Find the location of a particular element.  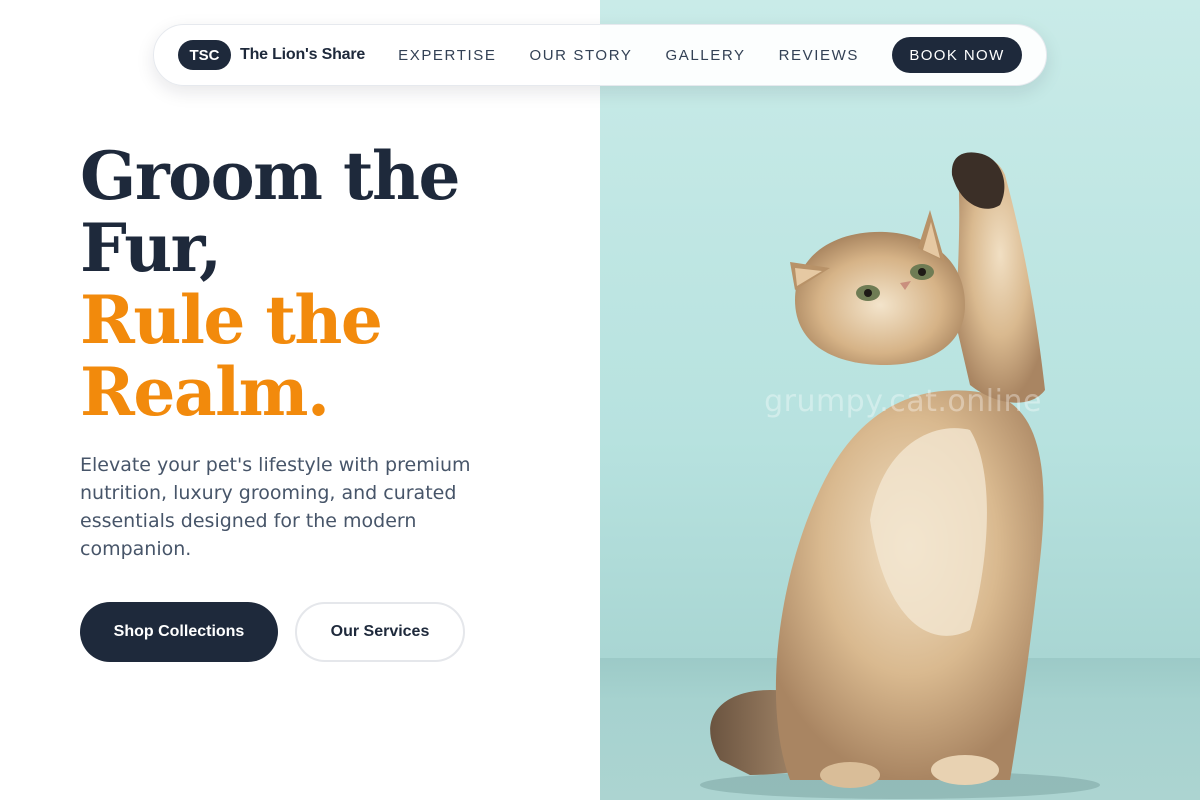

nav-link-gallery: GALLERY is located at coordinates (705, 55).